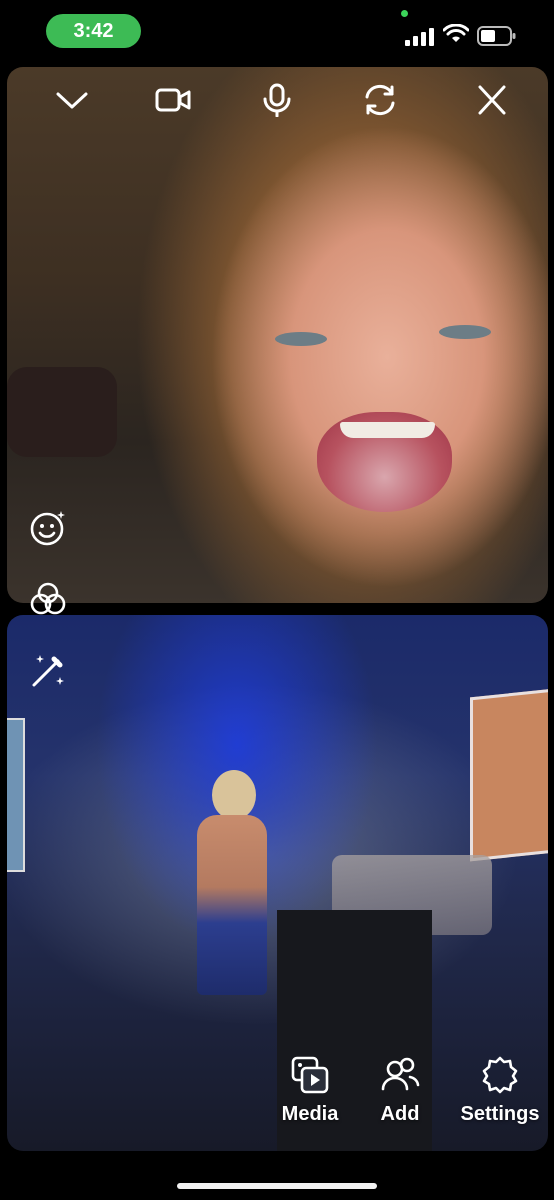 This screenshot has width=554, height=1200. I want to click on camera-in-use-indicator, so click(404, 13).